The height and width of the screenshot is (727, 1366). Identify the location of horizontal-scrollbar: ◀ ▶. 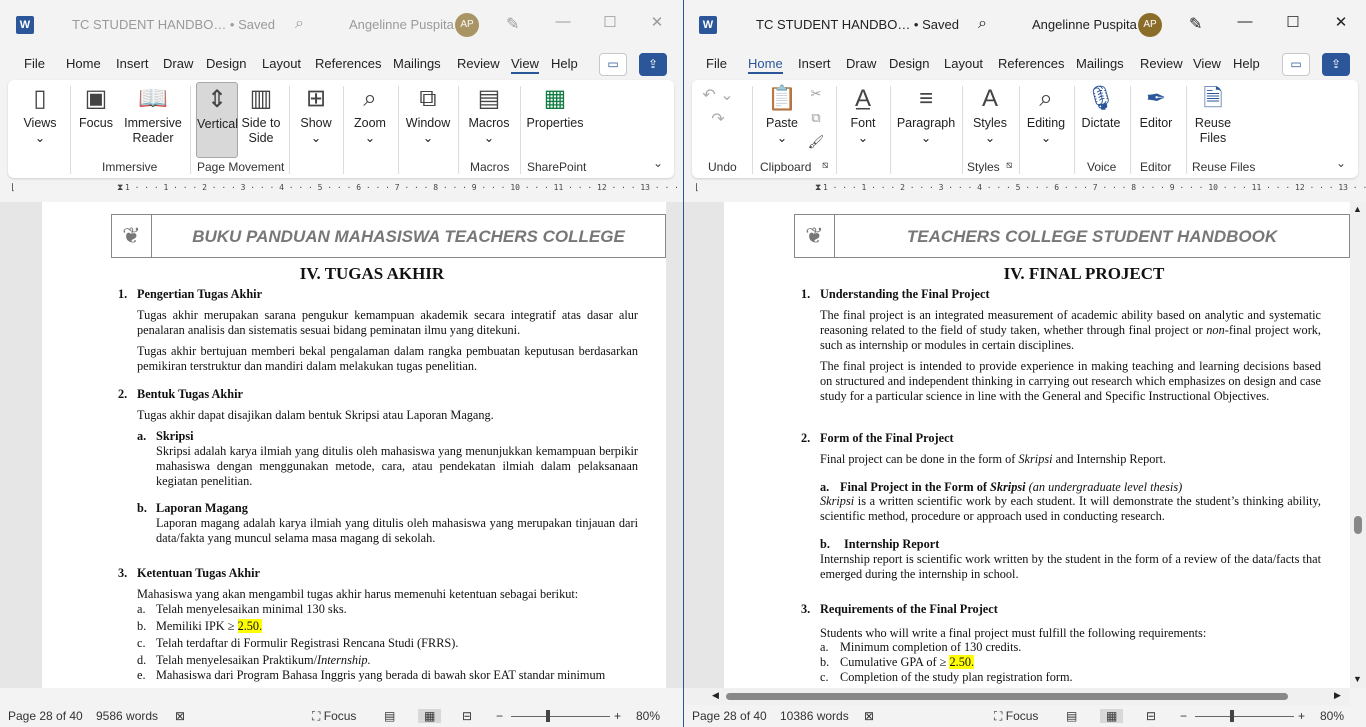
(1017, 696).